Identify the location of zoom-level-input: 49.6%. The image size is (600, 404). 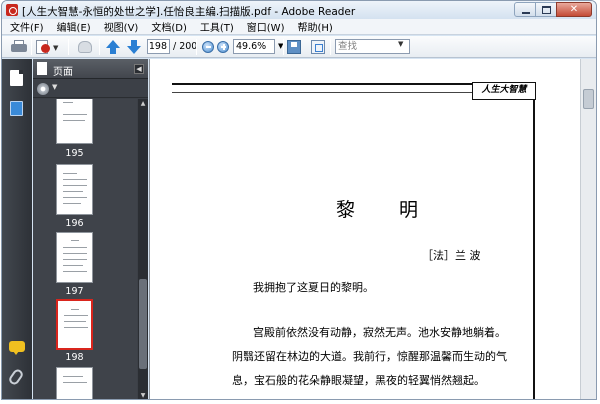
(254, 46).